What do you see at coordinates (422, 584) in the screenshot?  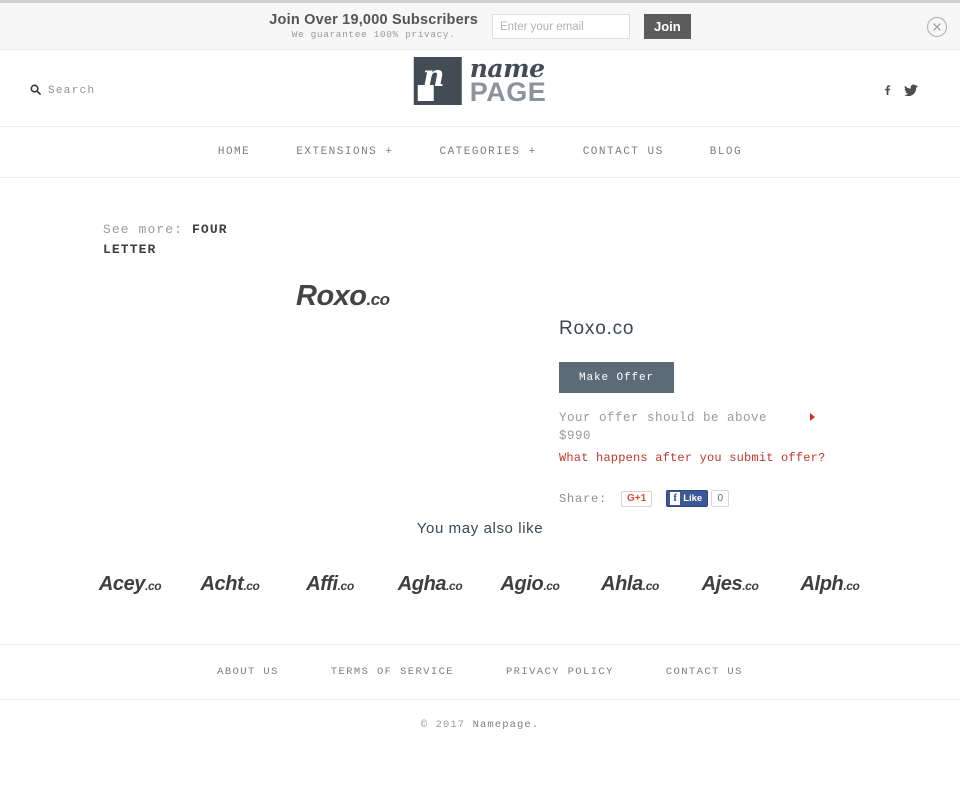 I see `domain-name: Agha` at bounding box center [422, 584].